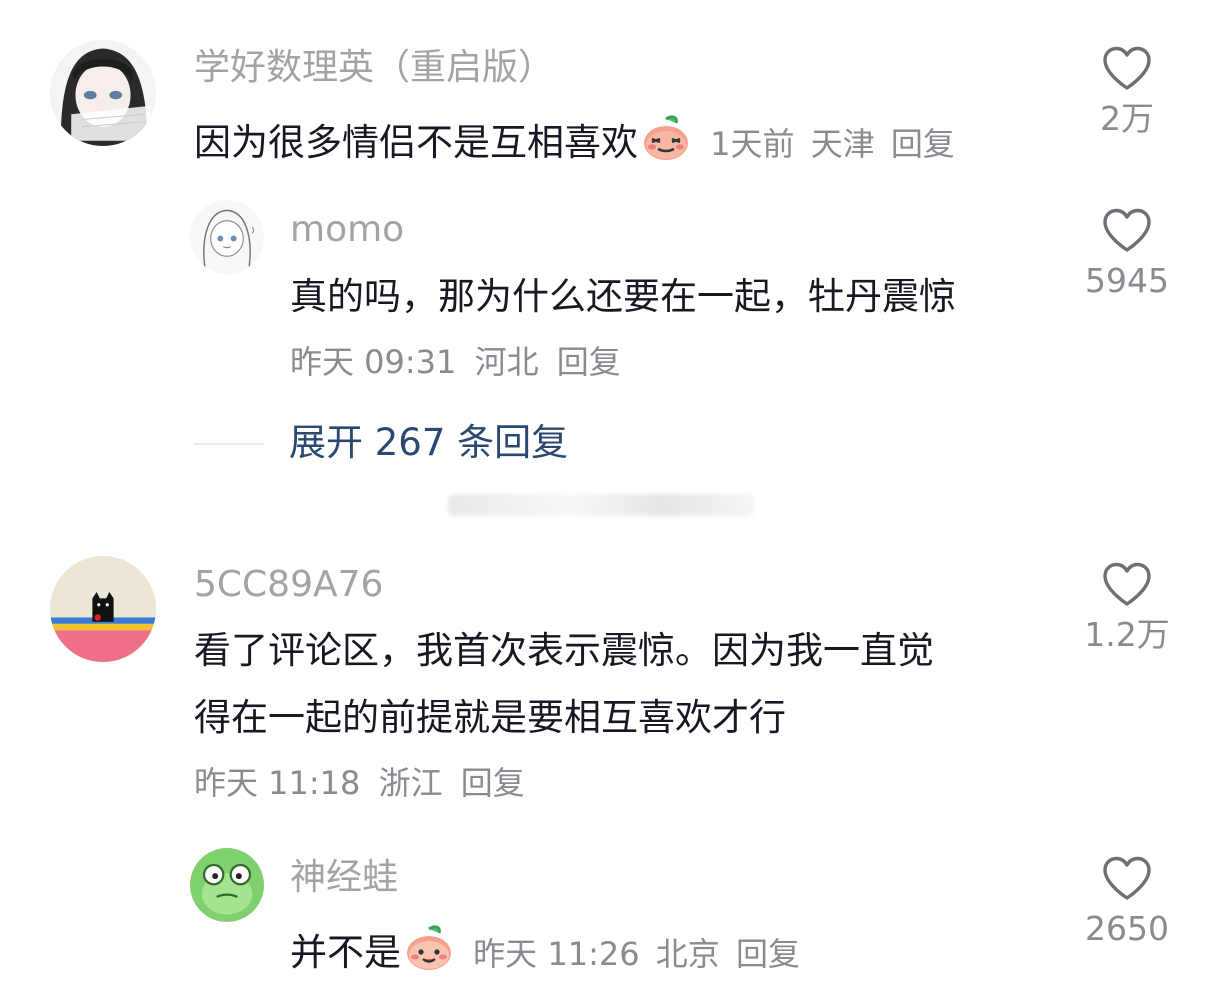 The width and height of the screenshot is (1206, 1001). Describe the element at coordinates (506, 362) in the screenshot. I see `comment-location: 河北` at that location.